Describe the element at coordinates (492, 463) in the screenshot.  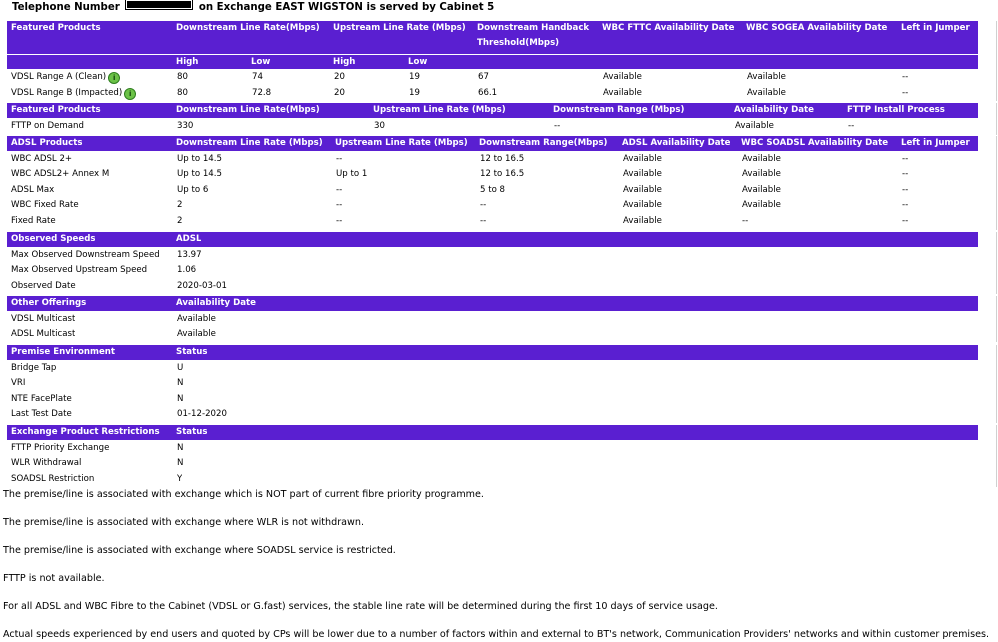
I see `table-row: WLR Withdrawal N` at that location.